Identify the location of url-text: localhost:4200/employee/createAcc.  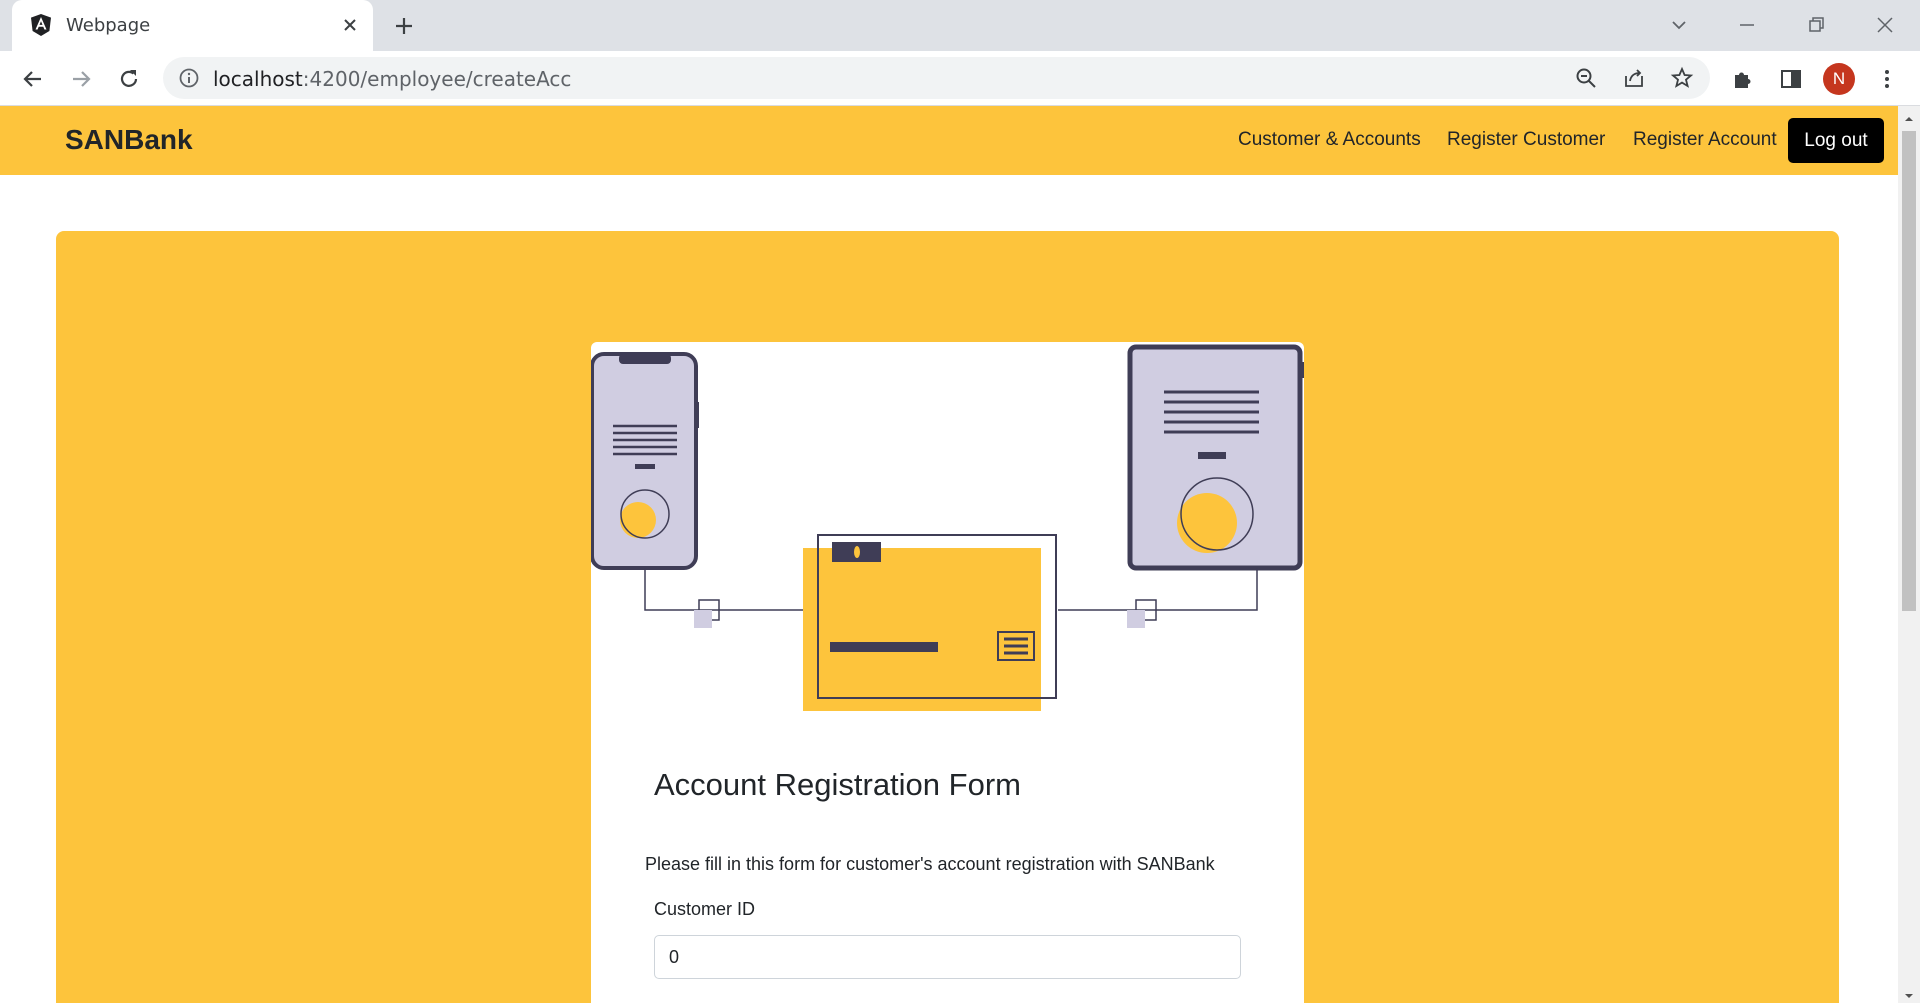
(392, 79).